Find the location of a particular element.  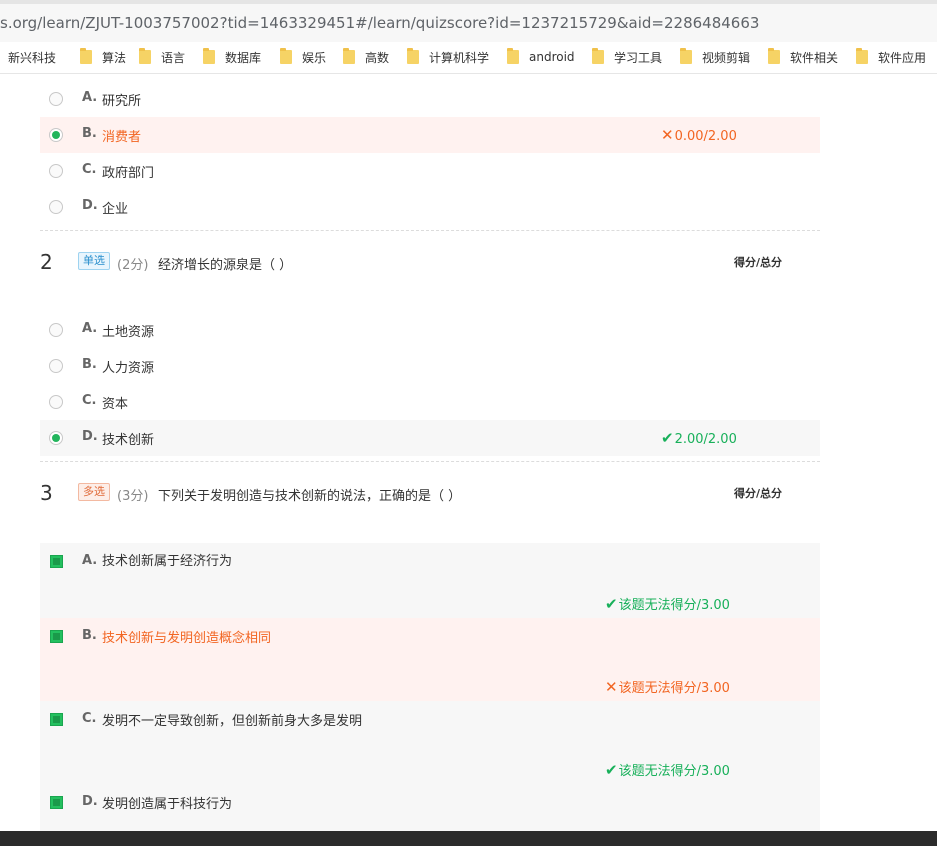

option-row-checked-correct: C. 发明不一定导致创新，但创新前身大多是发明 ✔该题无法得分/3.00 is located at coordinates (430, 742).